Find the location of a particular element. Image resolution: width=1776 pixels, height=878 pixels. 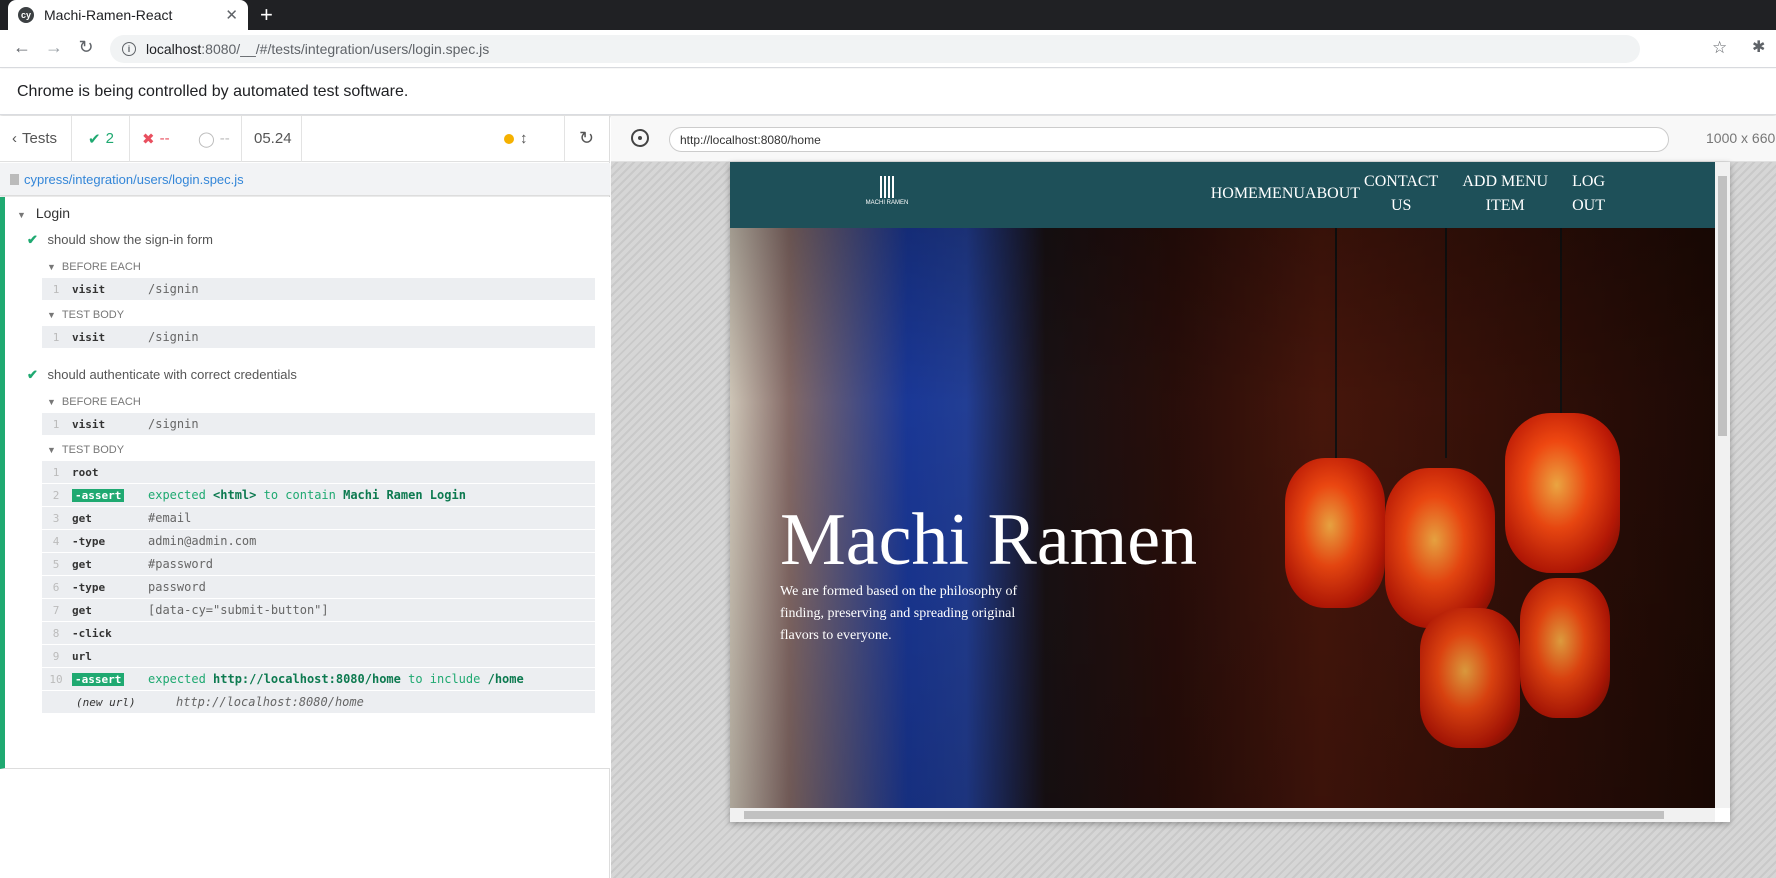

rerun-button: ↻ is located at coordinates (587, 138).